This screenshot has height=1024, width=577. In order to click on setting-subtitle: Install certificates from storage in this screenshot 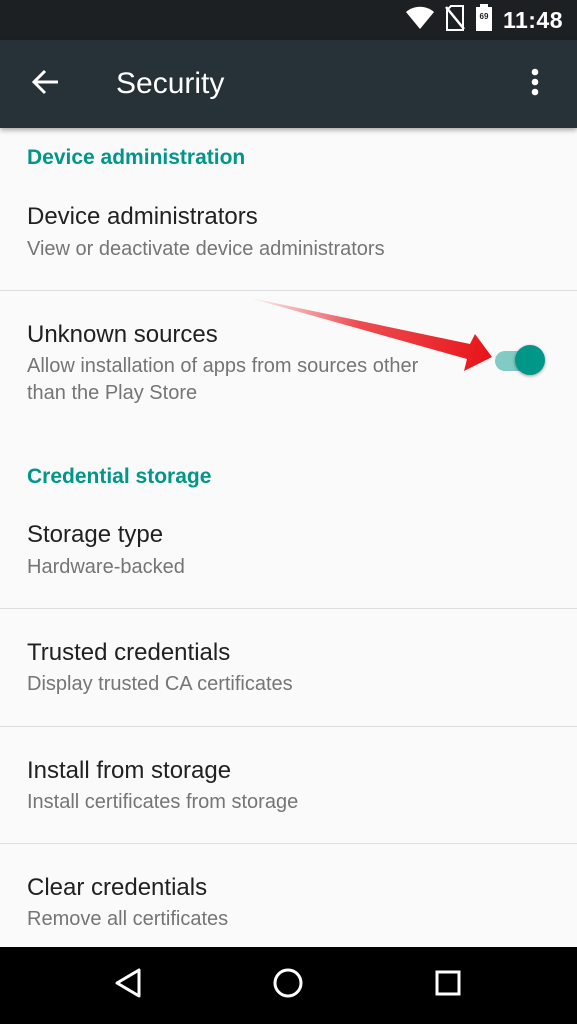, I will do `click(163, 802)`.